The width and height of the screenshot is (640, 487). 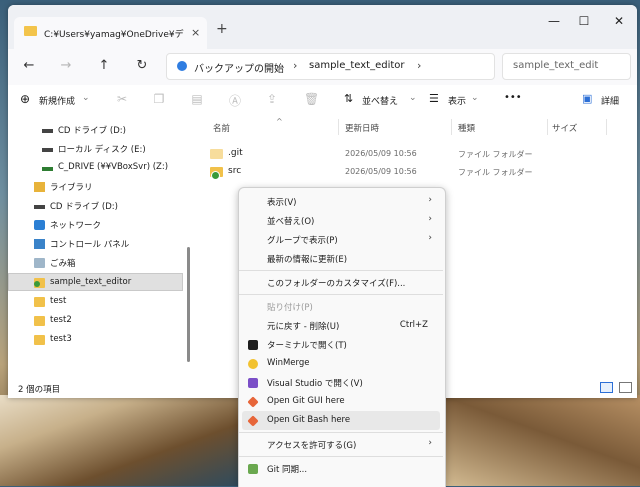 What do you see at coordinates (341, 401) in the screenshot?
I see `menu-item-git-gui: Open Git GUI here` at bounding box center [341, 401].